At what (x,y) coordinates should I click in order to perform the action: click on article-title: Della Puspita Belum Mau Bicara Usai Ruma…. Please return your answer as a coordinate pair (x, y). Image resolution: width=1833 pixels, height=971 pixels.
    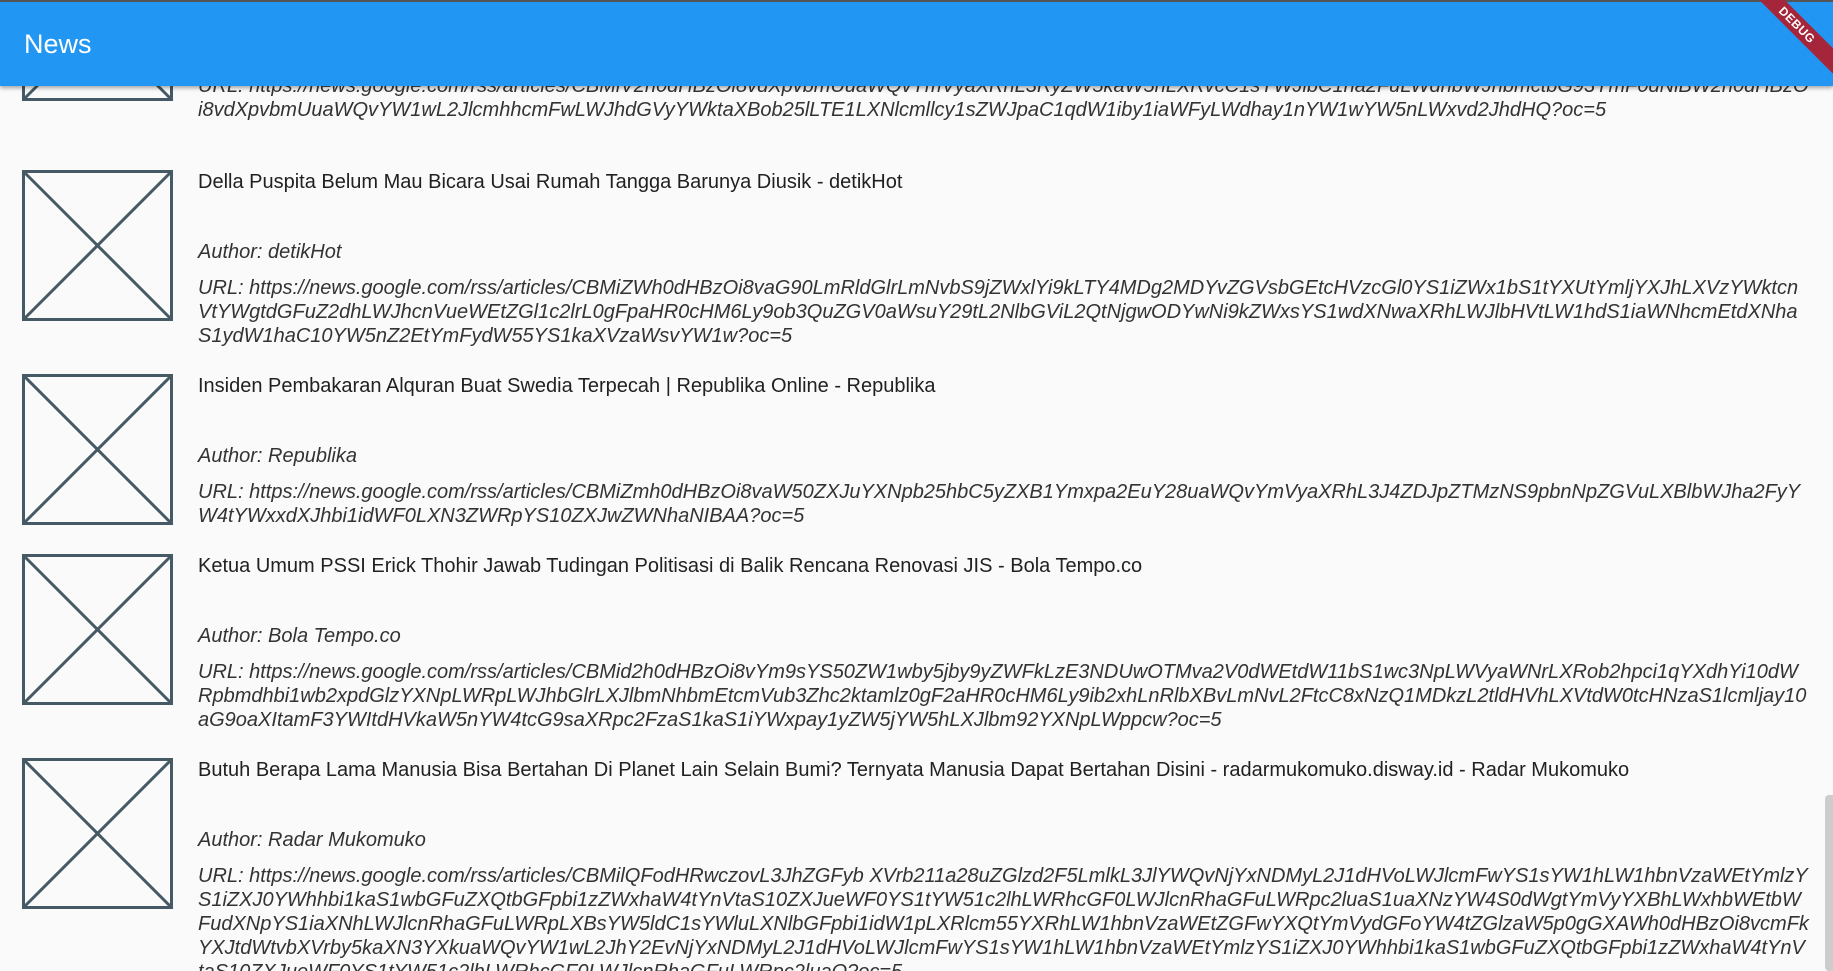
    Looking at the image, I should click on (550, 182).